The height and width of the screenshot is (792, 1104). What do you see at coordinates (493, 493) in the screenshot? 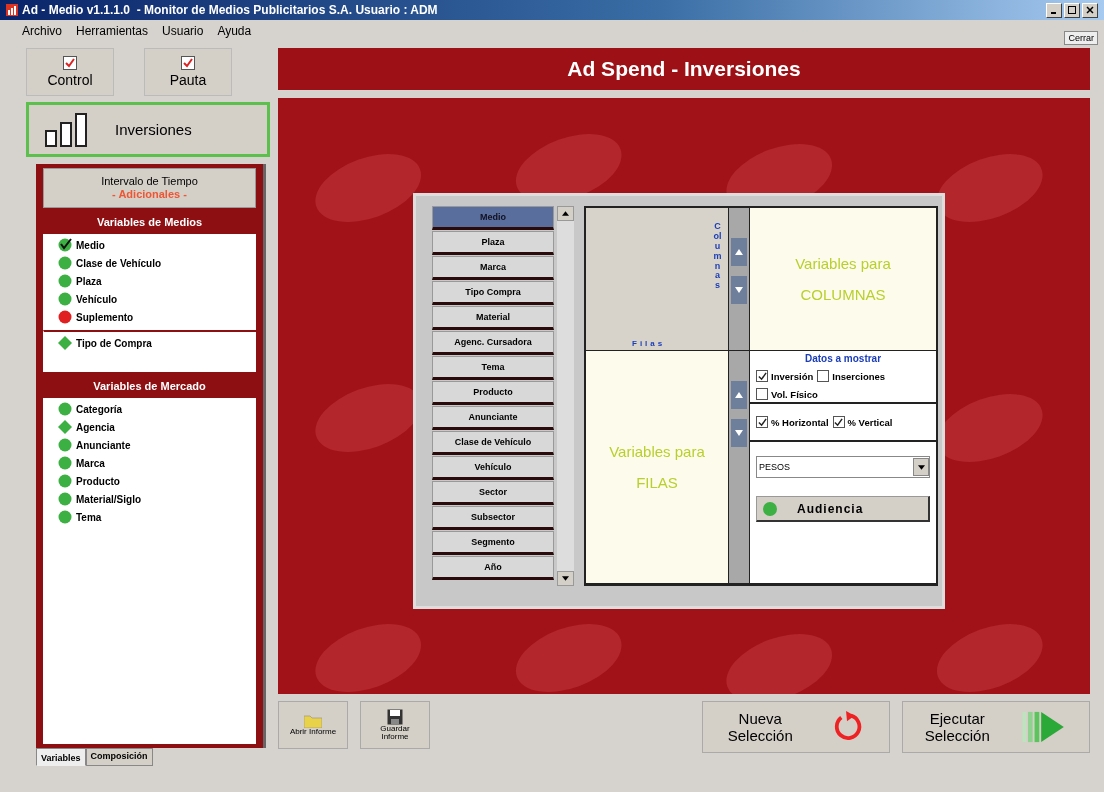
I see `variable-button: Sector` at bounding box center [493, 493].